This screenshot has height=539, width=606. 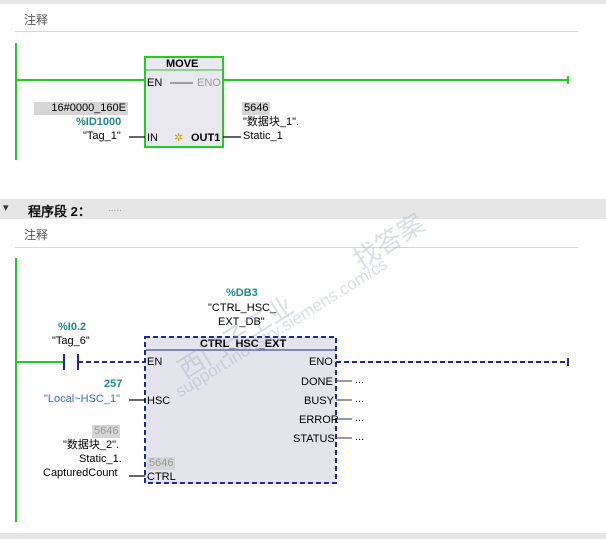 What do you see at coordinates (155, 83) in the screenshot?
I see `move-en-label: EN` at bounding box center [155, 83].